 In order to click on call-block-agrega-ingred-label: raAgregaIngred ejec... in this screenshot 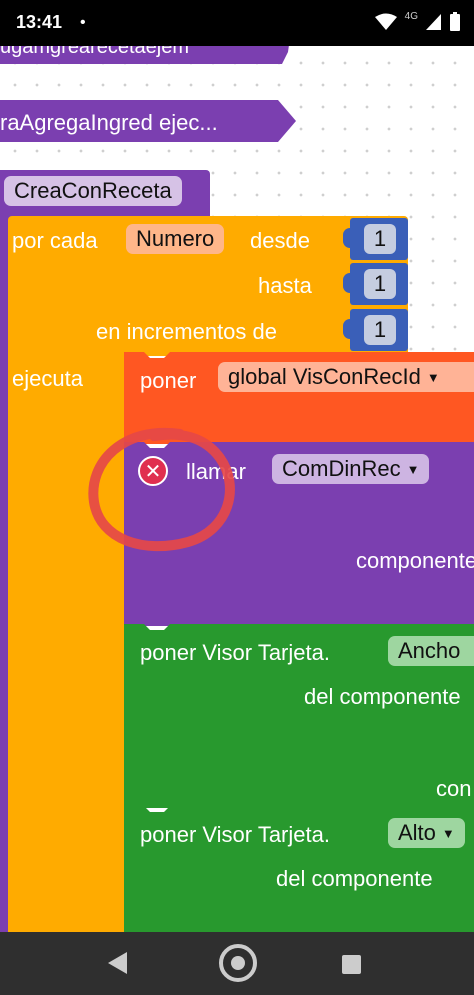, I will do `click(109, 122)`.